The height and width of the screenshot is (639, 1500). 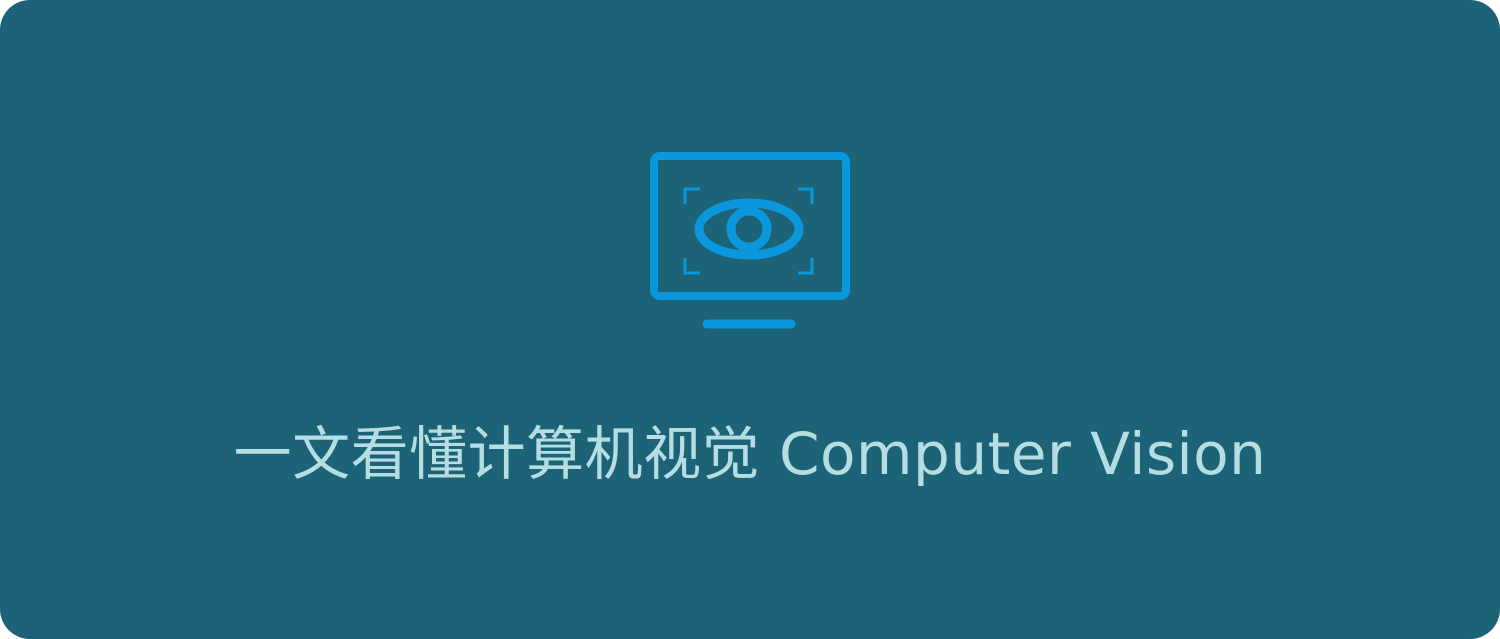 What do you see at coordinates (750, 454) in the screenshot?
I see `banner-title: 一文看懂计算机视觉 Computer Vision` at bounding box center [750, 454].